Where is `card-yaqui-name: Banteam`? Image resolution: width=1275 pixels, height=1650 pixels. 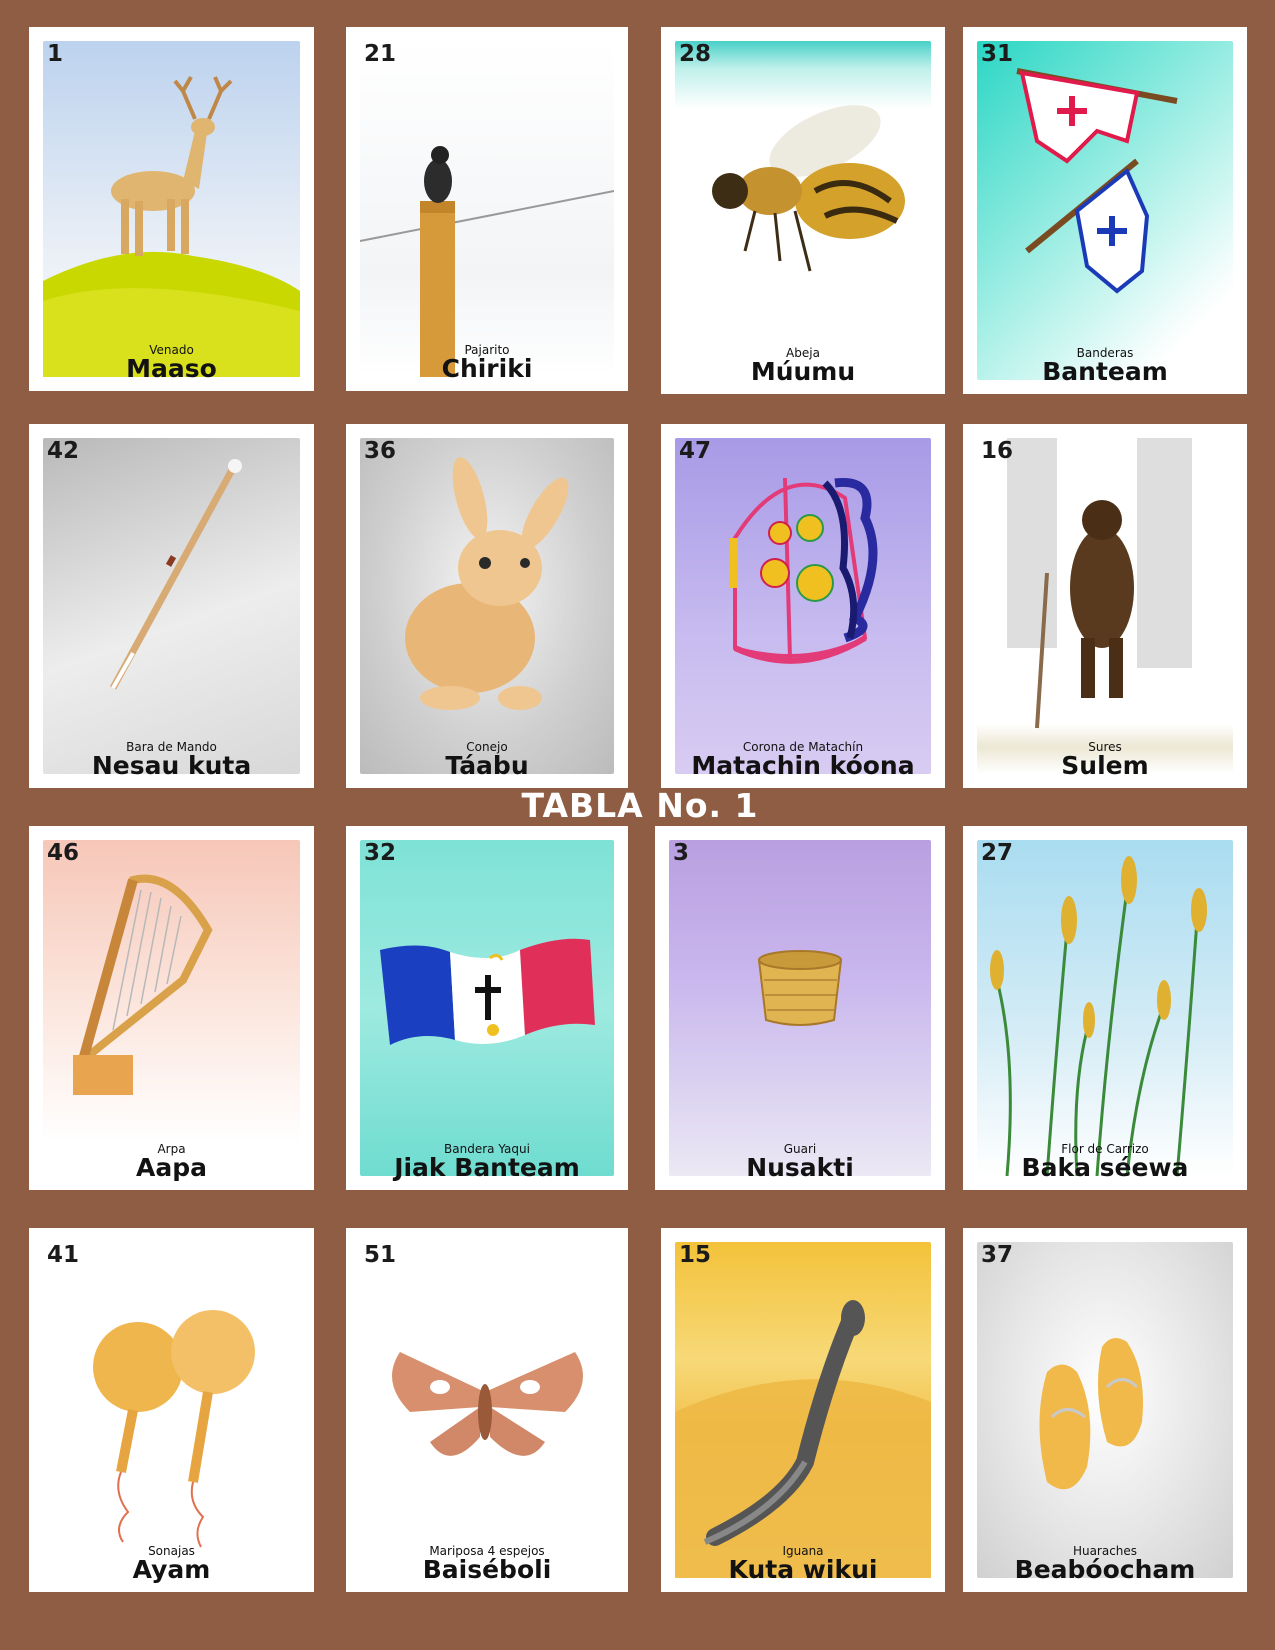 card-yaqui-name: Banteam is located at coordinates (1105, 371).